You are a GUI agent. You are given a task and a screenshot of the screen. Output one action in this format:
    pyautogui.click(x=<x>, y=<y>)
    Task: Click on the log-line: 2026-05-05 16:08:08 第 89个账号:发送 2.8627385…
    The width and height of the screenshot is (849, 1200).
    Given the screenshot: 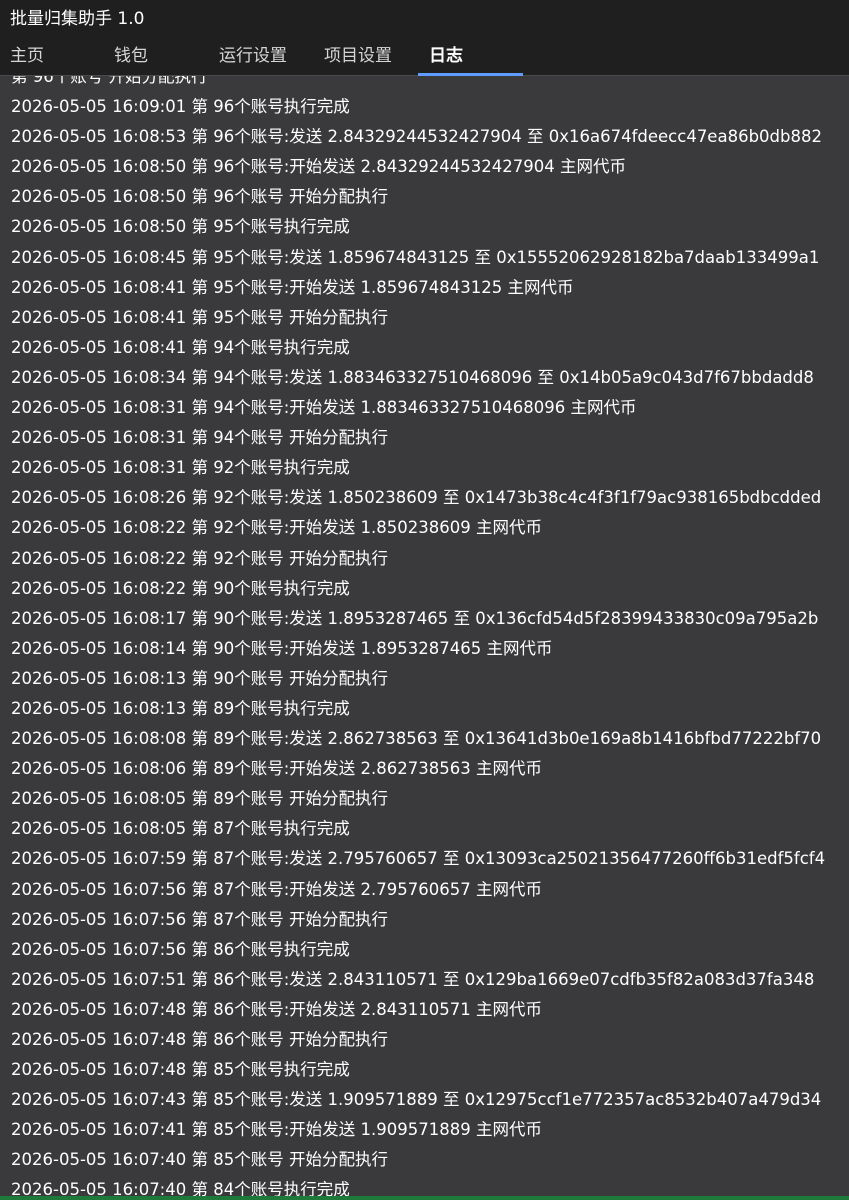 What is the action you would take?
    pyautogui.click(x=416, y=739)
    